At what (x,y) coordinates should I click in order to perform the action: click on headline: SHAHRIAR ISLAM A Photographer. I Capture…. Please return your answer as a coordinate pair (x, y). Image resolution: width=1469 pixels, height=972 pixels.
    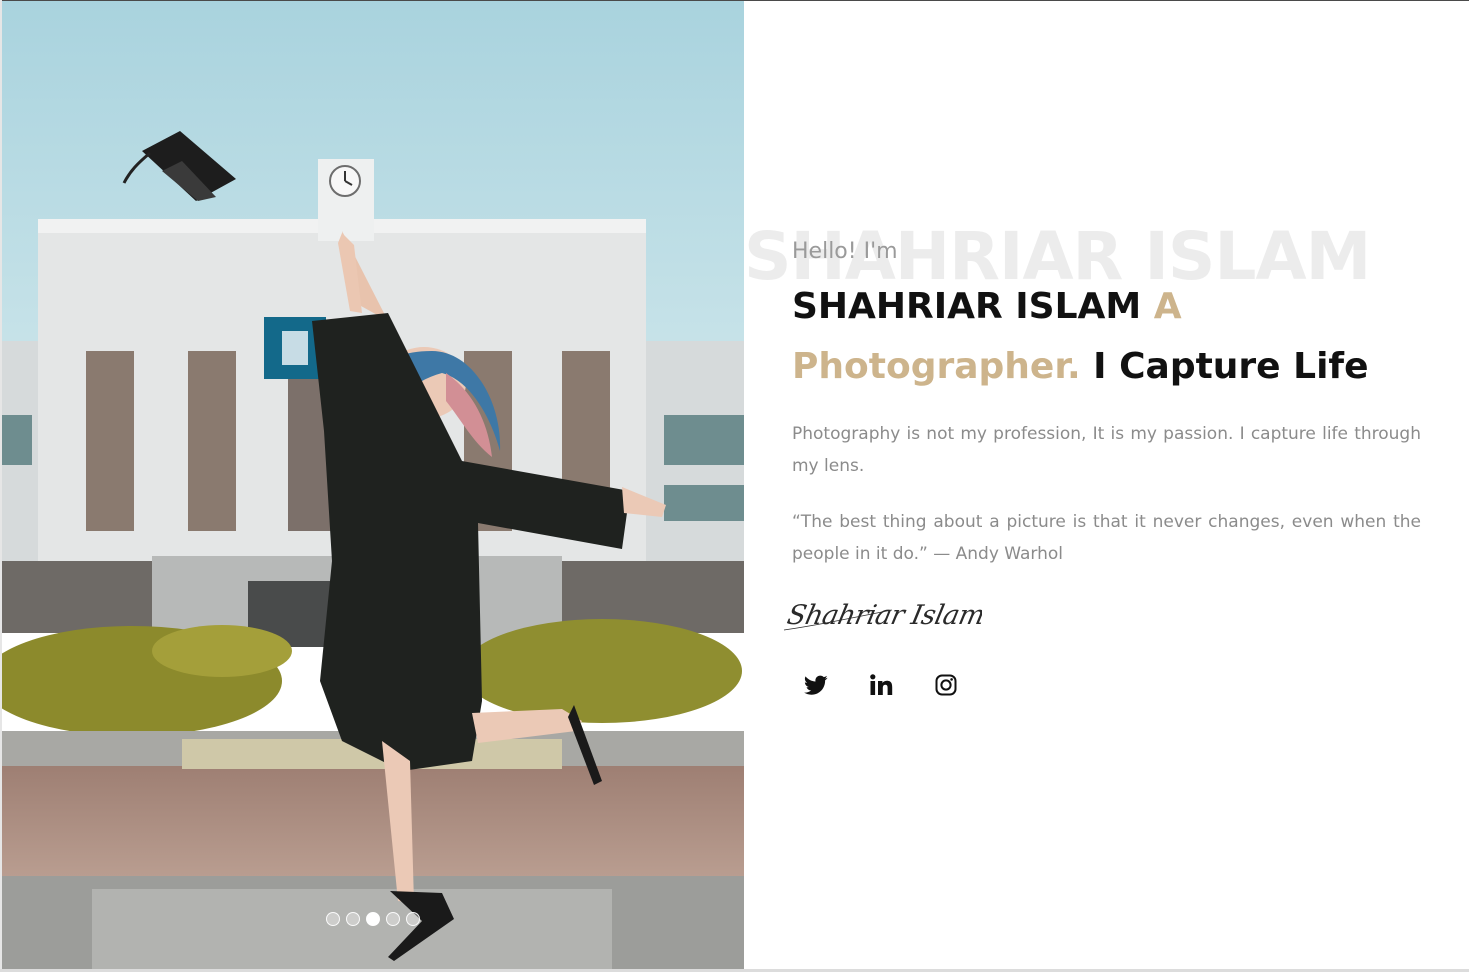
    Looking at the image, I should click on (1112, 337).